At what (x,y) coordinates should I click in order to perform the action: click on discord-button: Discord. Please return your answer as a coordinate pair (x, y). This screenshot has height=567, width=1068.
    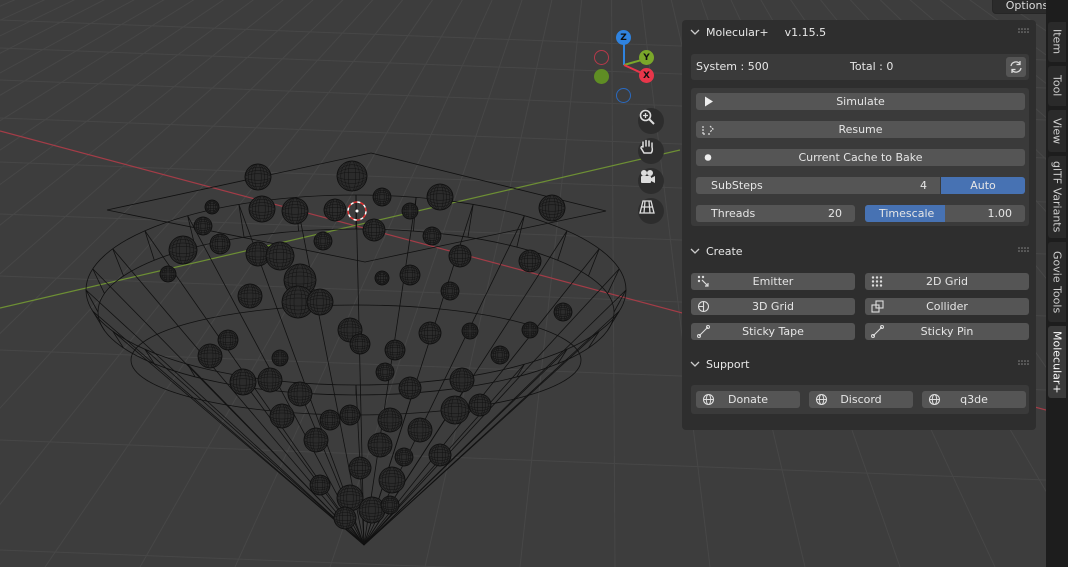
    Looking at the image, I should click on (861, 399).